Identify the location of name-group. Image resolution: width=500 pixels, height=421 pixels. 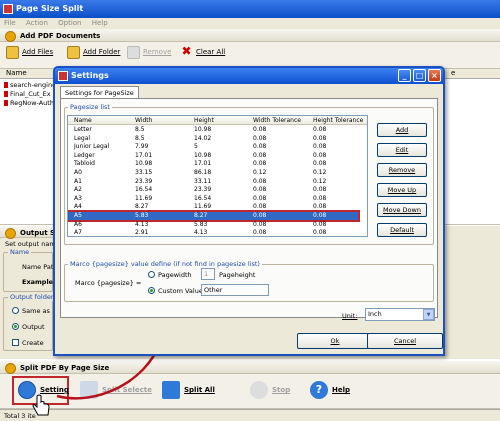
(28, 272).